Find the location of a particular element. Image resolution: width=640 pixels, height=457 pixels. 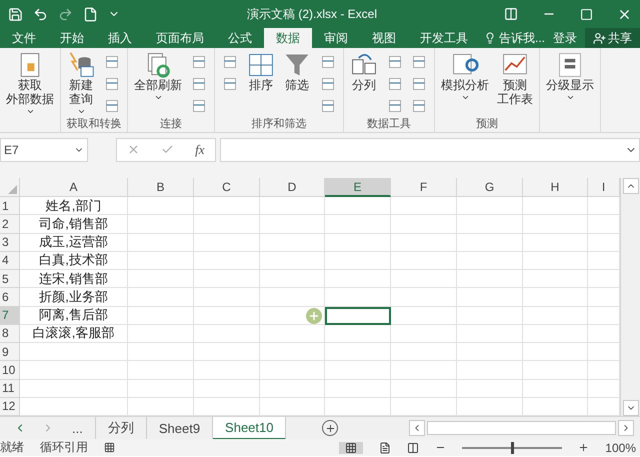

ribbon-button: 筛选 is located at coordinates (297, 86).